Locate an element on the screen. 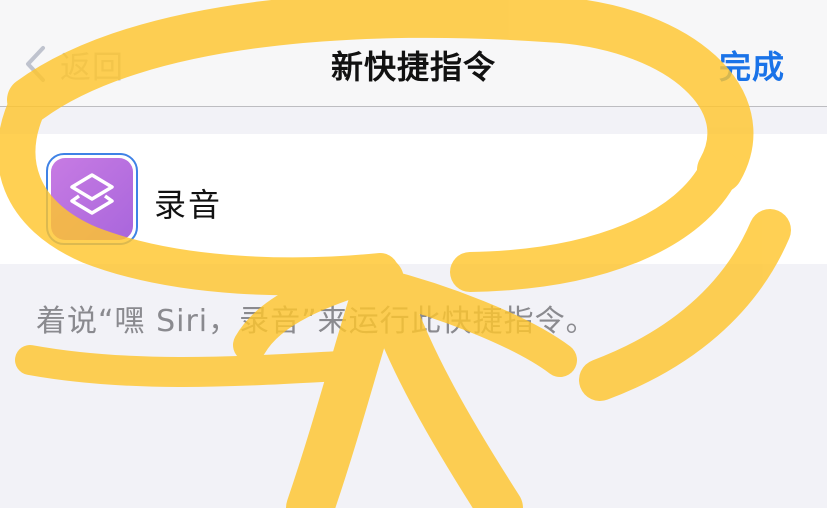 The width and height of the screenshot is (827, 508). shortcut-icon-button is located at coordinates (92, 199).